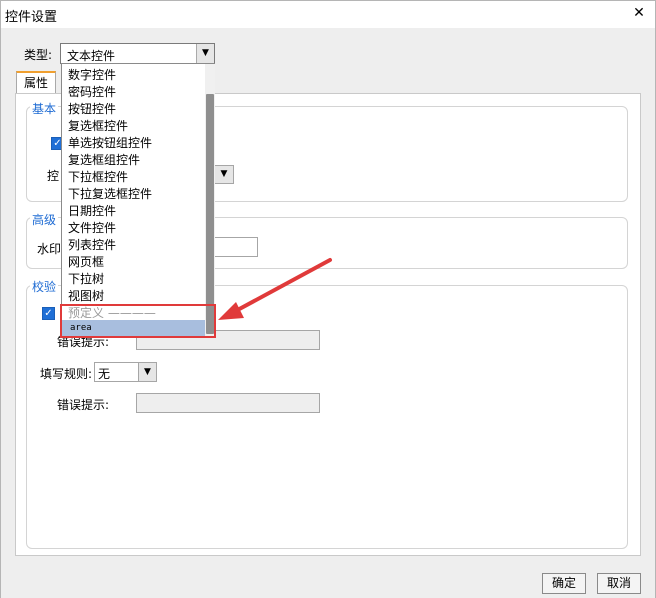 The height and width of the screenshot is (598, 656). Describe the element at coordinates (275, 289) in the screenshot. I see `annotation-arrow-icon` at that location.